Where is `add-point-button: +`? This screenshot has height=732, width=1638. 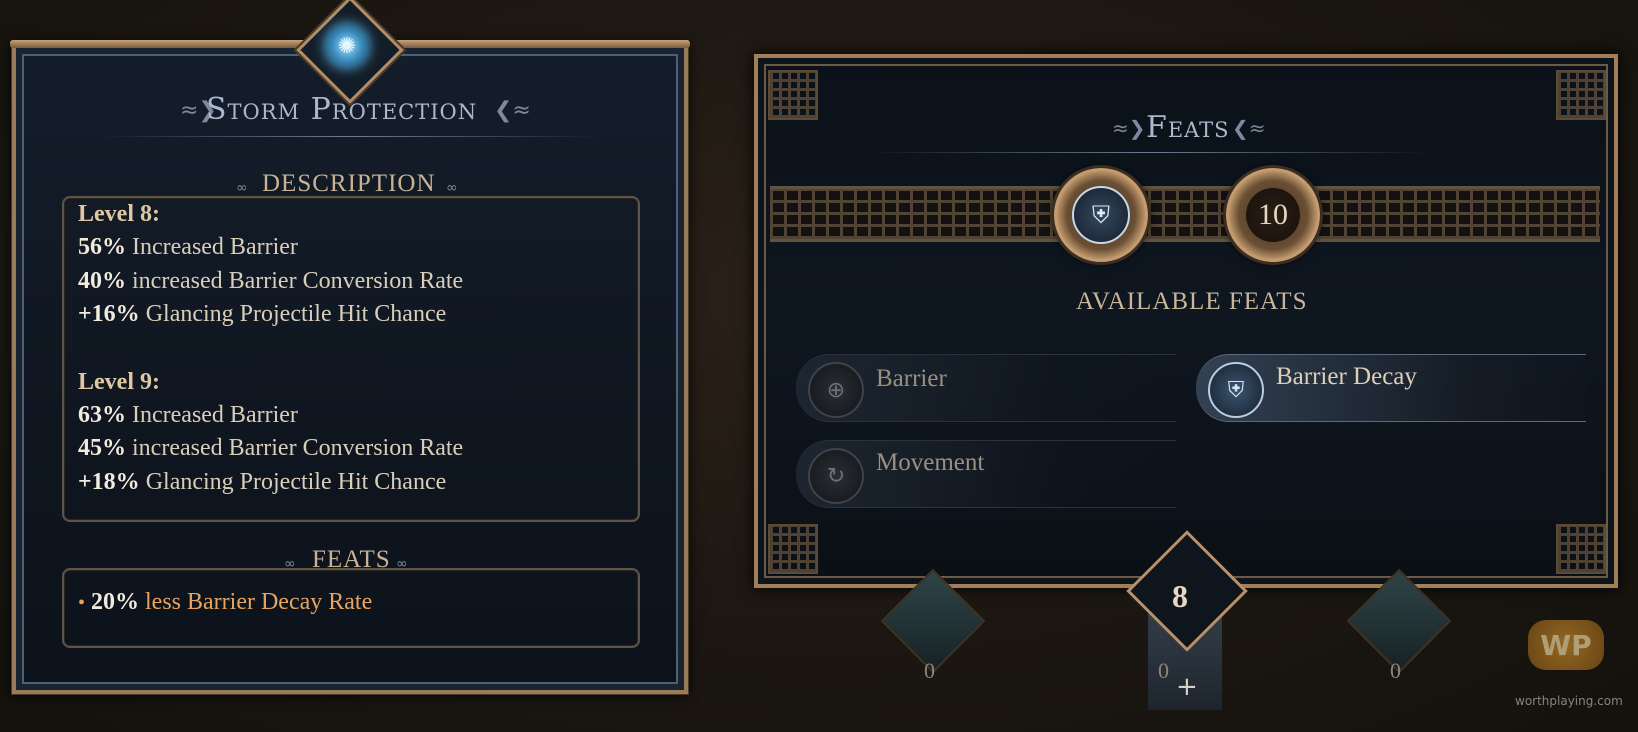
add-point-button: + is located at coordinates (1187, 687).